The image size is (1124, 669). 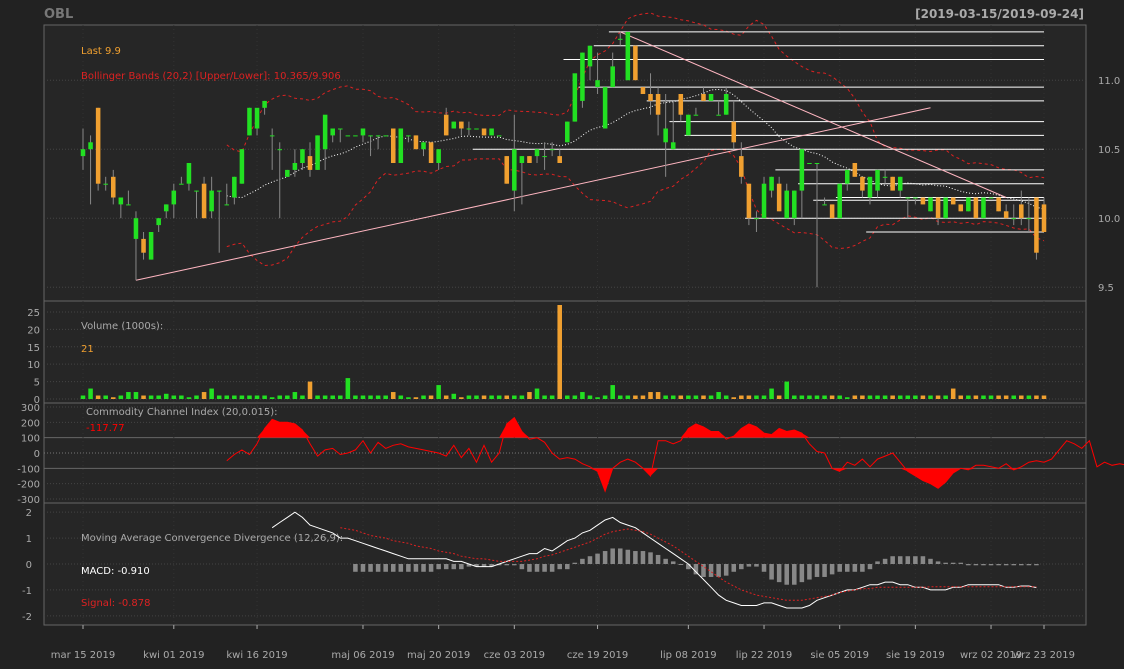 What do you see at coordinates (1044, 655) in the screenshot?
I see `x-axis-tick-label: wrz 23 2019` at bounding box center [1044, 655].